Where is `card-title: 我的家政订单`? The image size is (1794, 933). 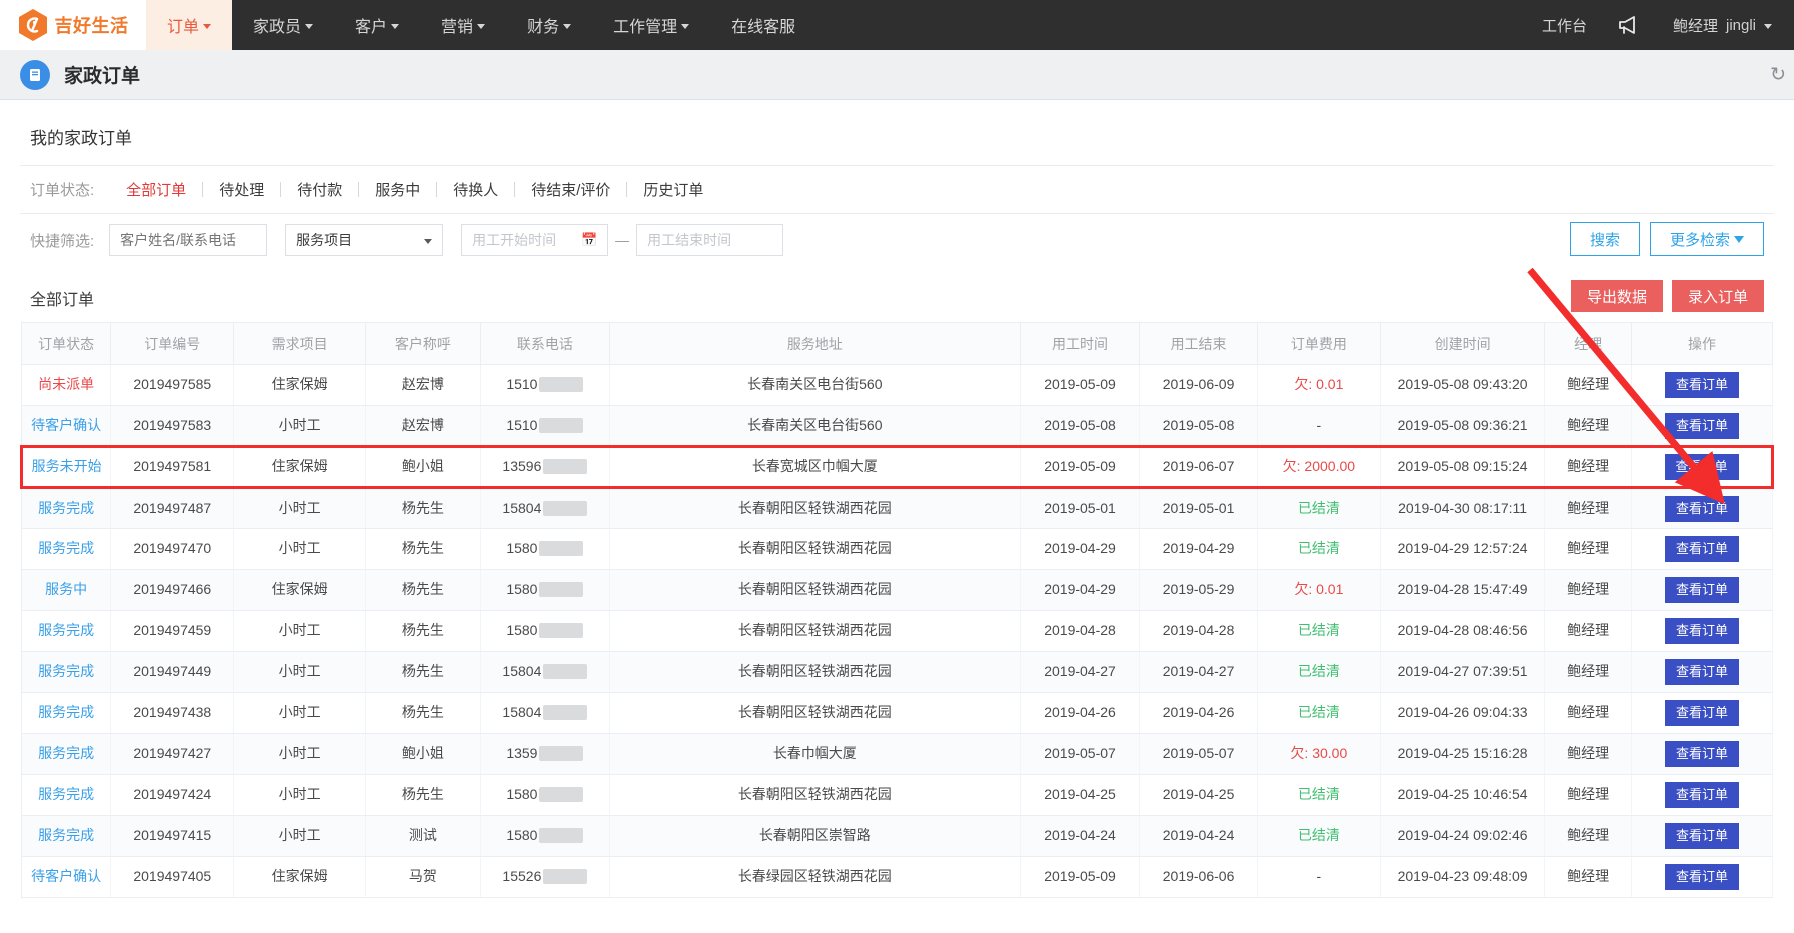 card-title: 我的家政订单 is located at coordinates (81, 138).